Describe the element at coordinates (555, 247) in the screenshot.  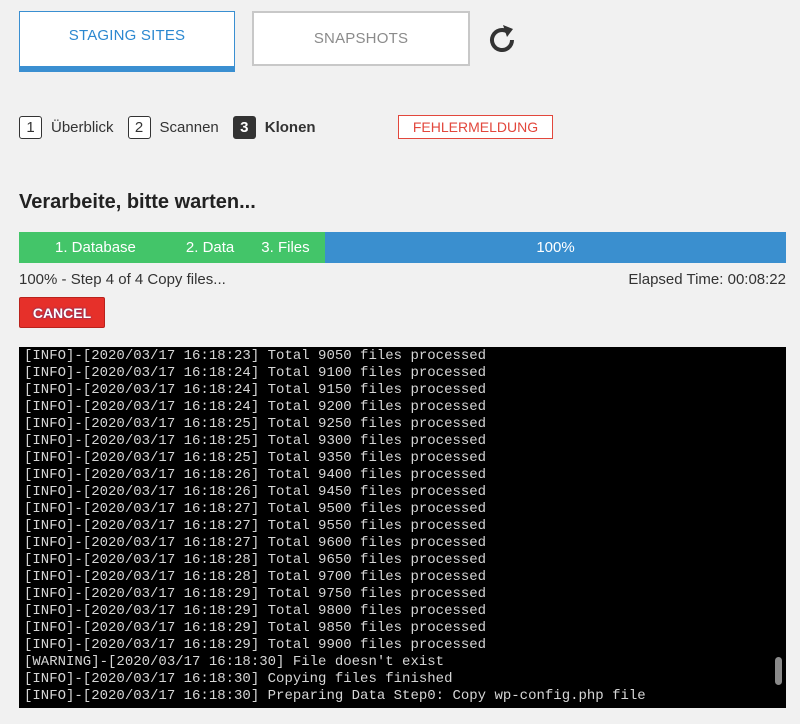
I see `progress-percent: 100%` at that location.